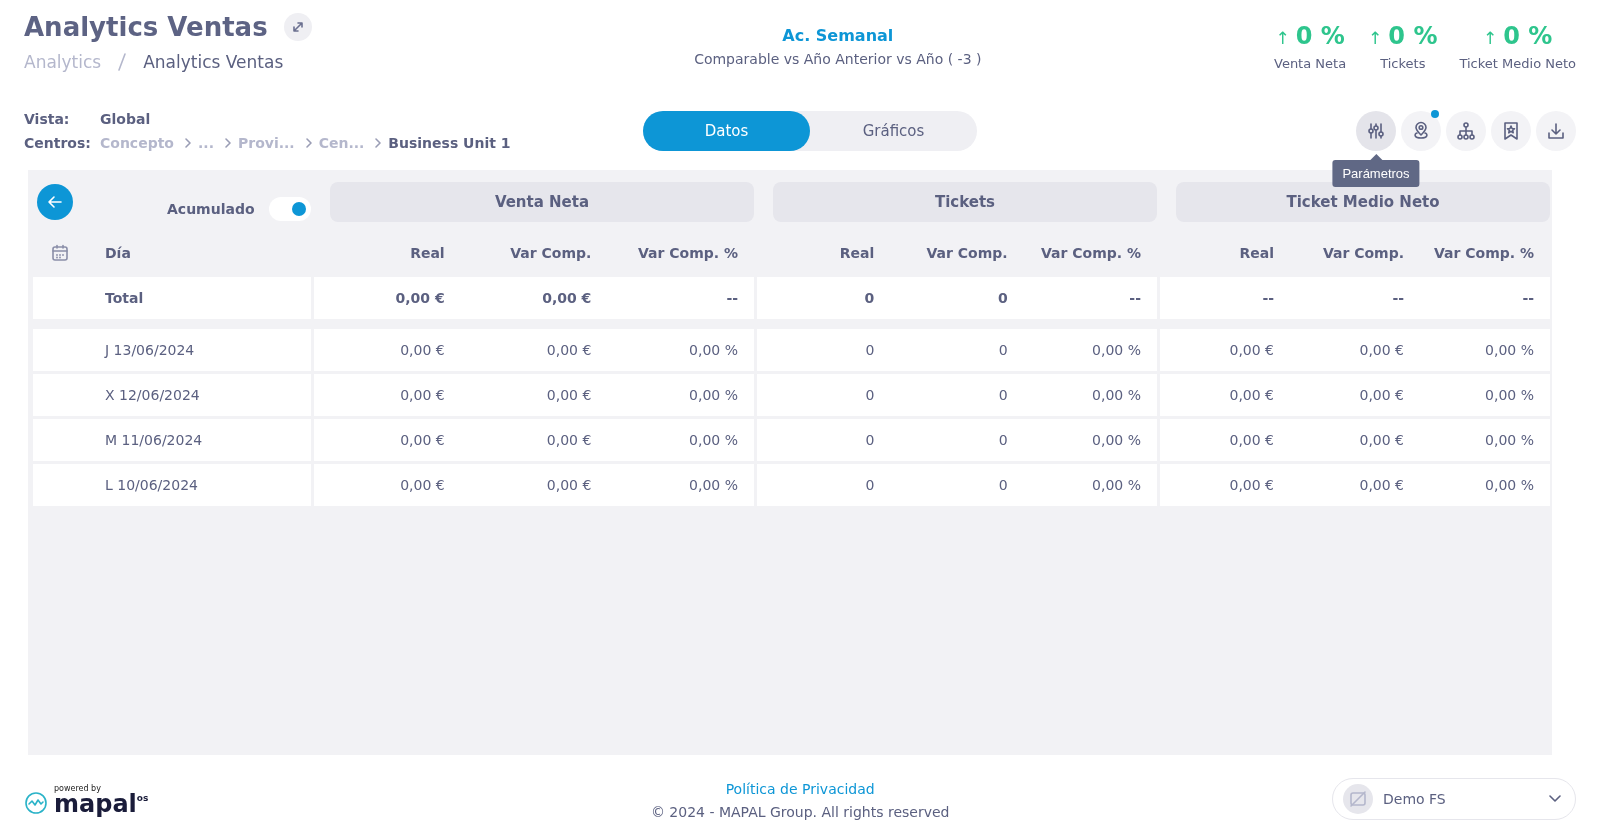 The height and width of the screenshot is (831, 1600). What do you see at coordinates (124, 298) in the screenshot?
I see `table-cell-text: Total` at bounding box center [124, 298].